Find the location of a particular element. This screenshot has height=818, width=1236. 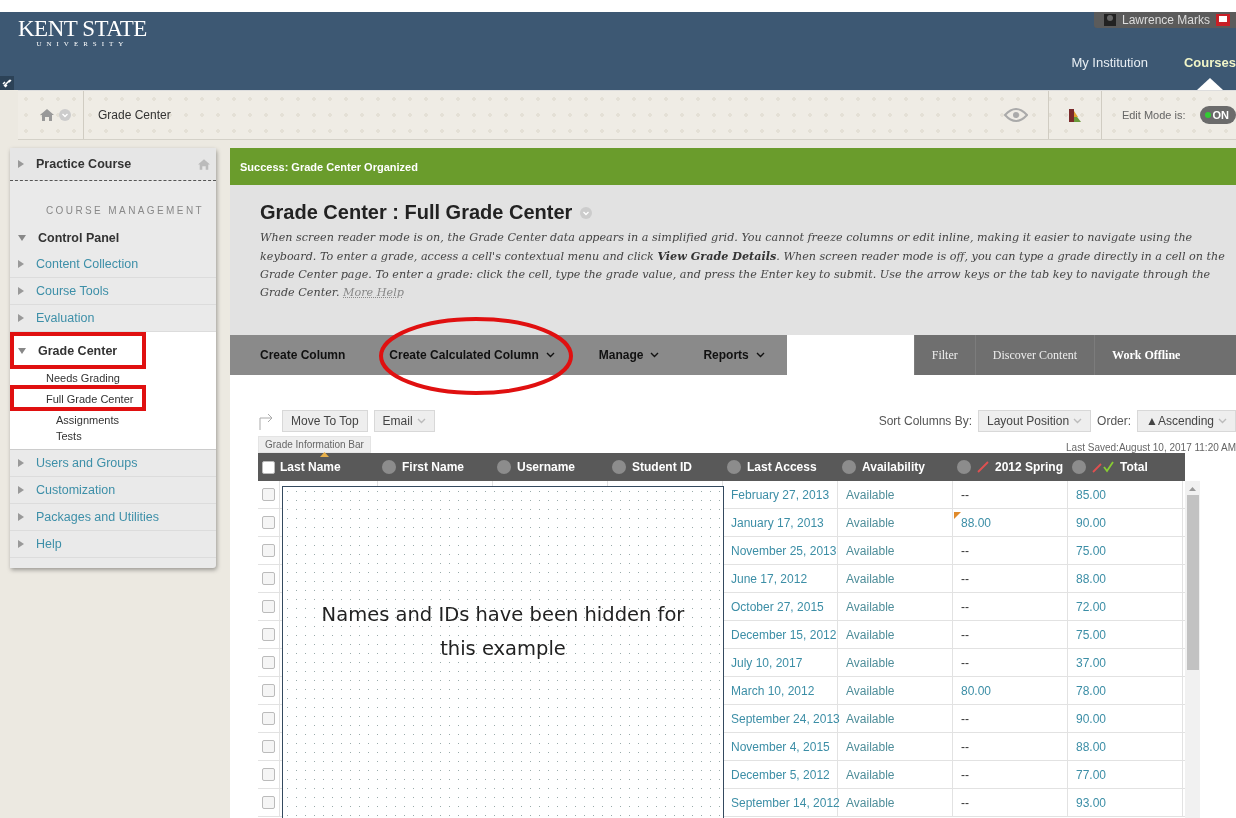

action-menu-button: Manage is located at coordinates (629, 355).